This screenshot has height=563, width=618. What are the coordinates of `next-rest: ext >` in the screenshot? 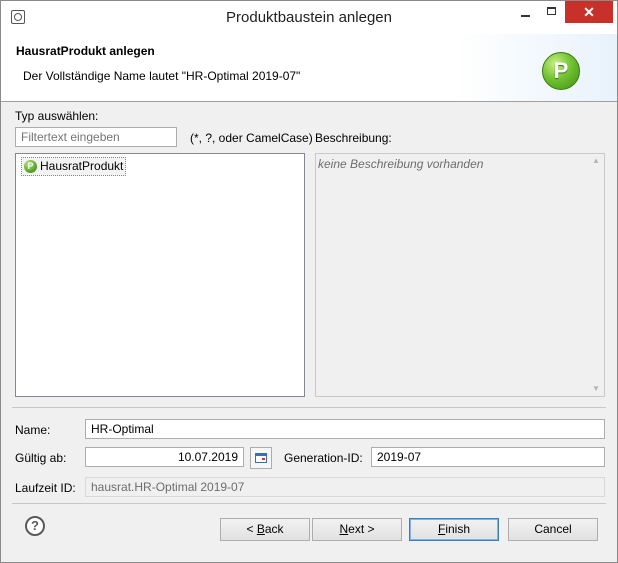 It's located at (361, 529).